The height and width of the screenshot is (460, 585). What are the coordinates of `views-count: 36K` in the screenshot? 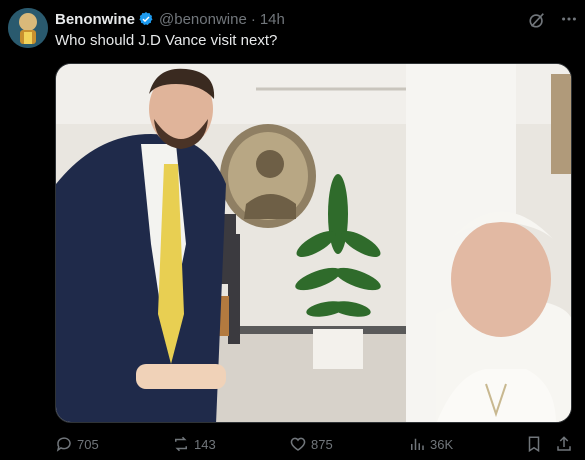 It's located at (442, 444).